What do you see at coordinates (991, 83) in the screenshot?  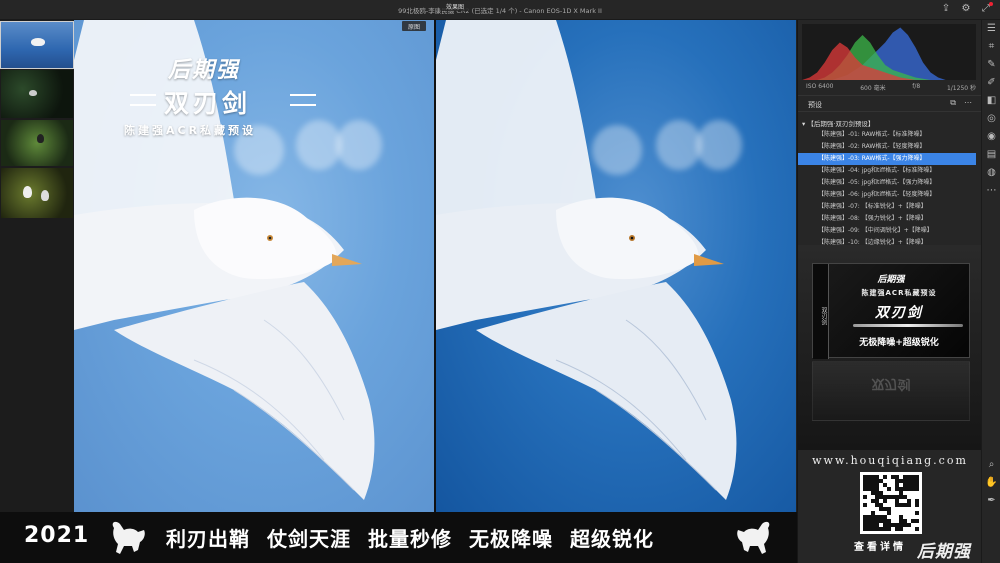 I see `brush-icon: ✐` at bounding box center [991, 83].